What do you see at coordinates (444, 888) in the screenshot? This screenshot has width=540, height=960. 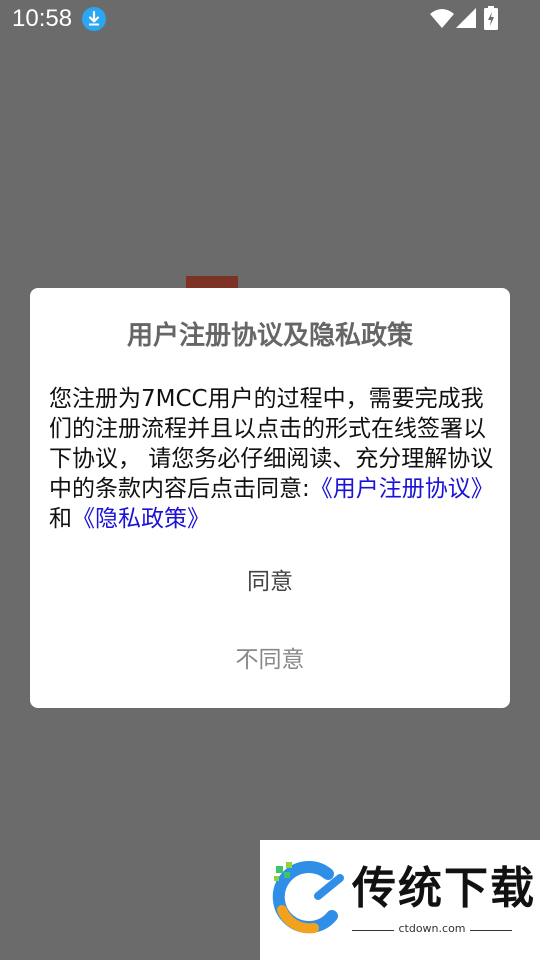 I see `watermark-title: 传统下载` at bounding box center [444, 888].